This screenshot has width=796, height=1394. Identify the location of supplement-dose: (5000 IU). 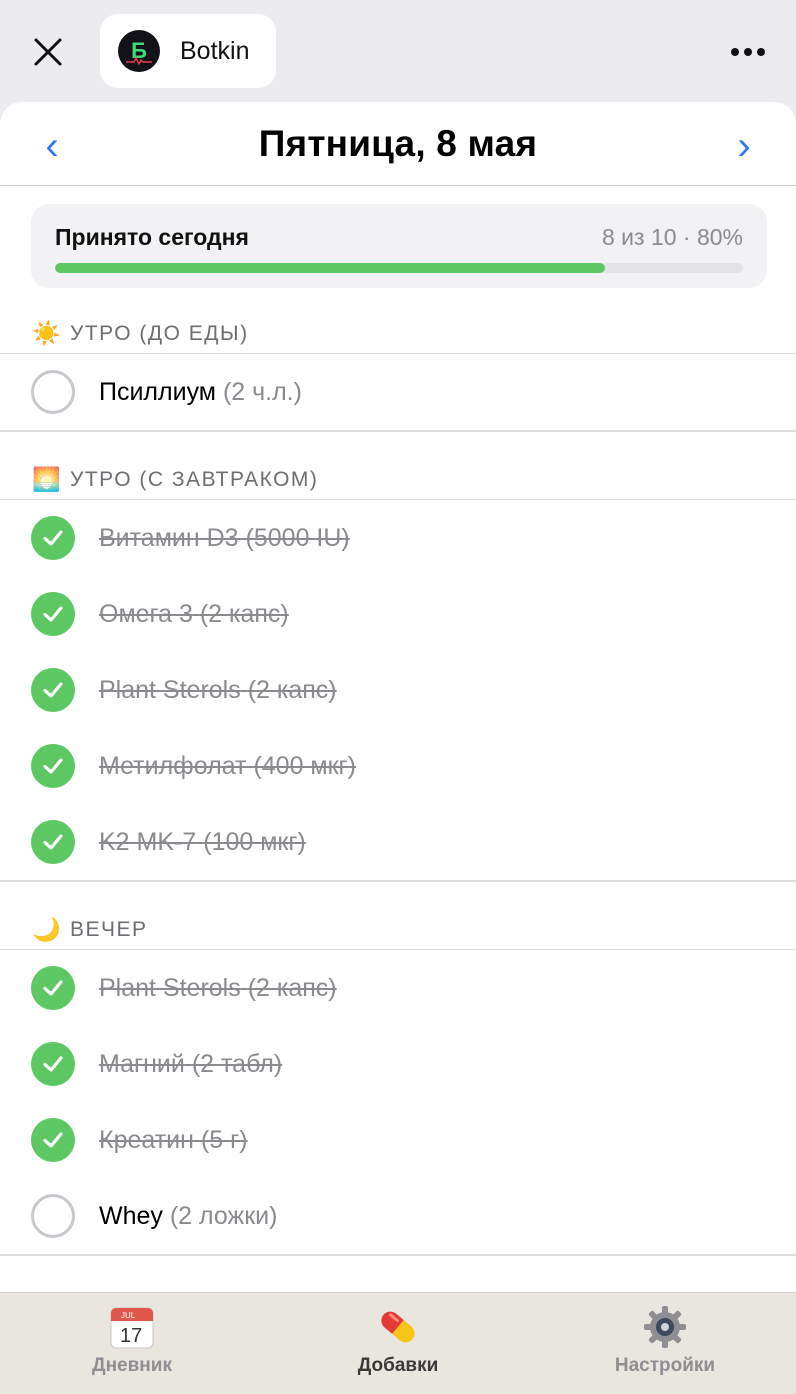
(297, 537).